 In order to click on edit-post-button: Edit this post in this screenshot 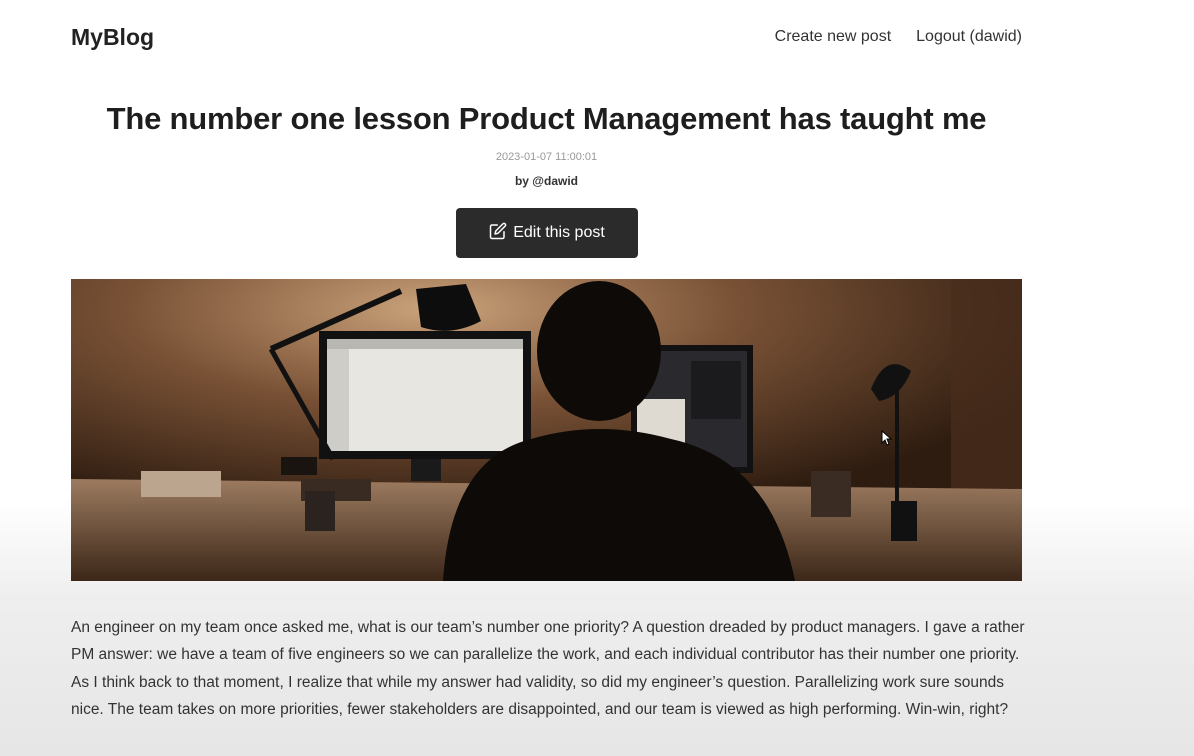, I will do `click(547, 233)`.